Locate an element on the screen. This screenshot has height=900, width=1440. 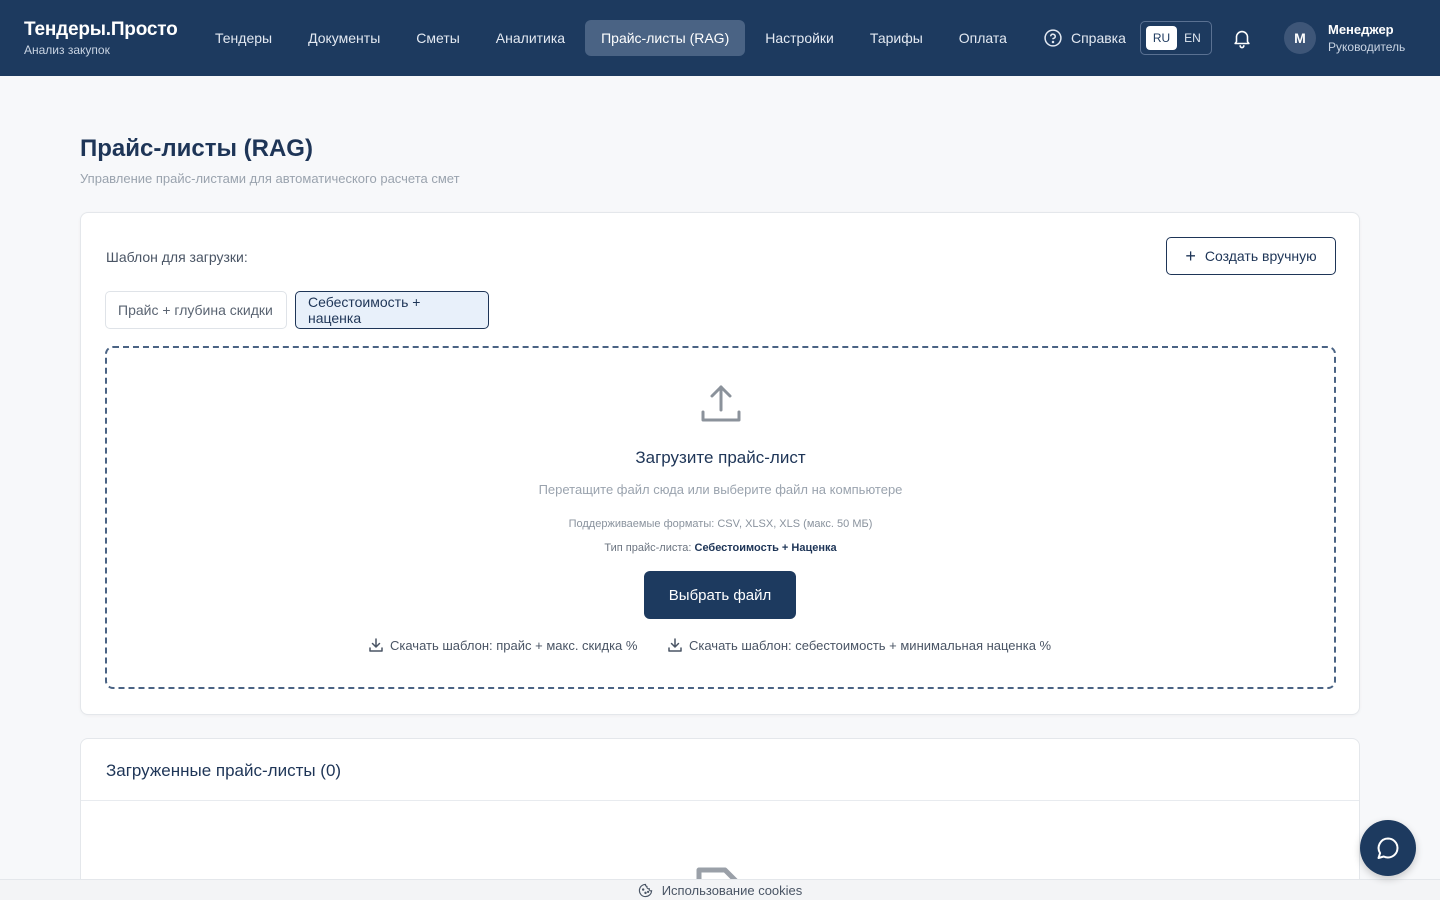
chat-icon is located at coordinates (1388, 848).